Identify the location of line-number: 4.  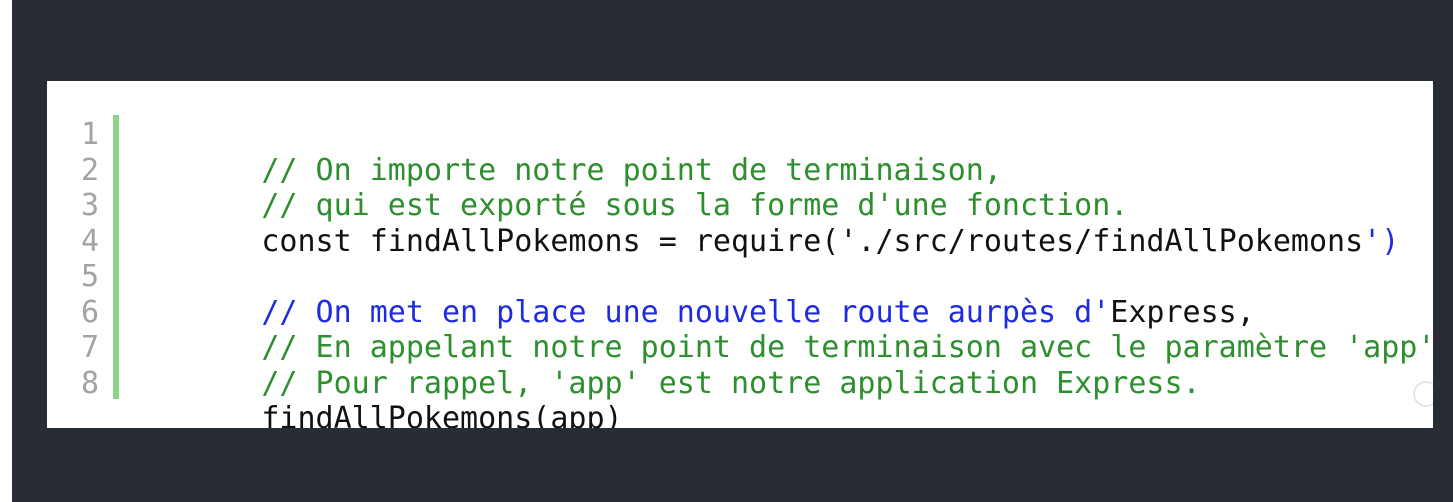
(89, 241).